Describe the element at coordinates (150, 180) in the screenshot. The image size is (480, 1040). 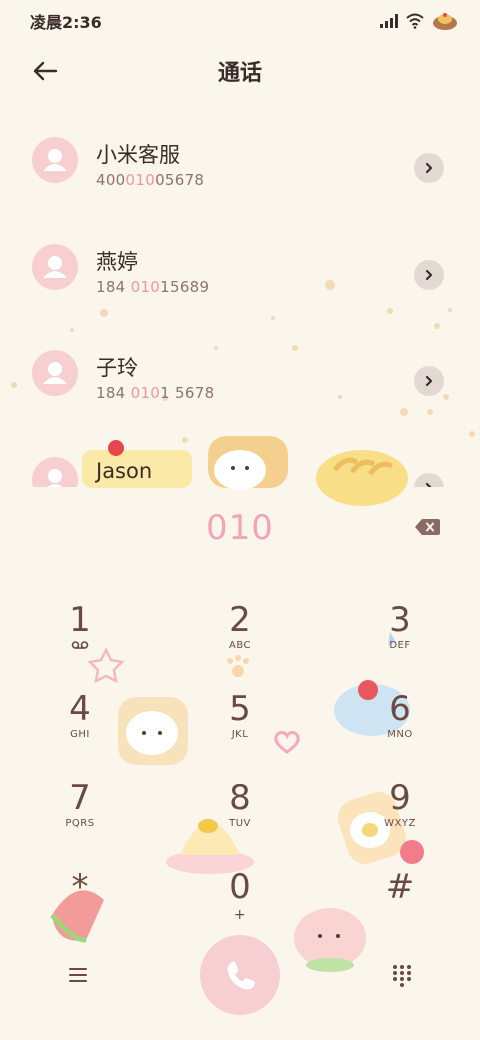
I see `contact-number: 40001005678` at that location.